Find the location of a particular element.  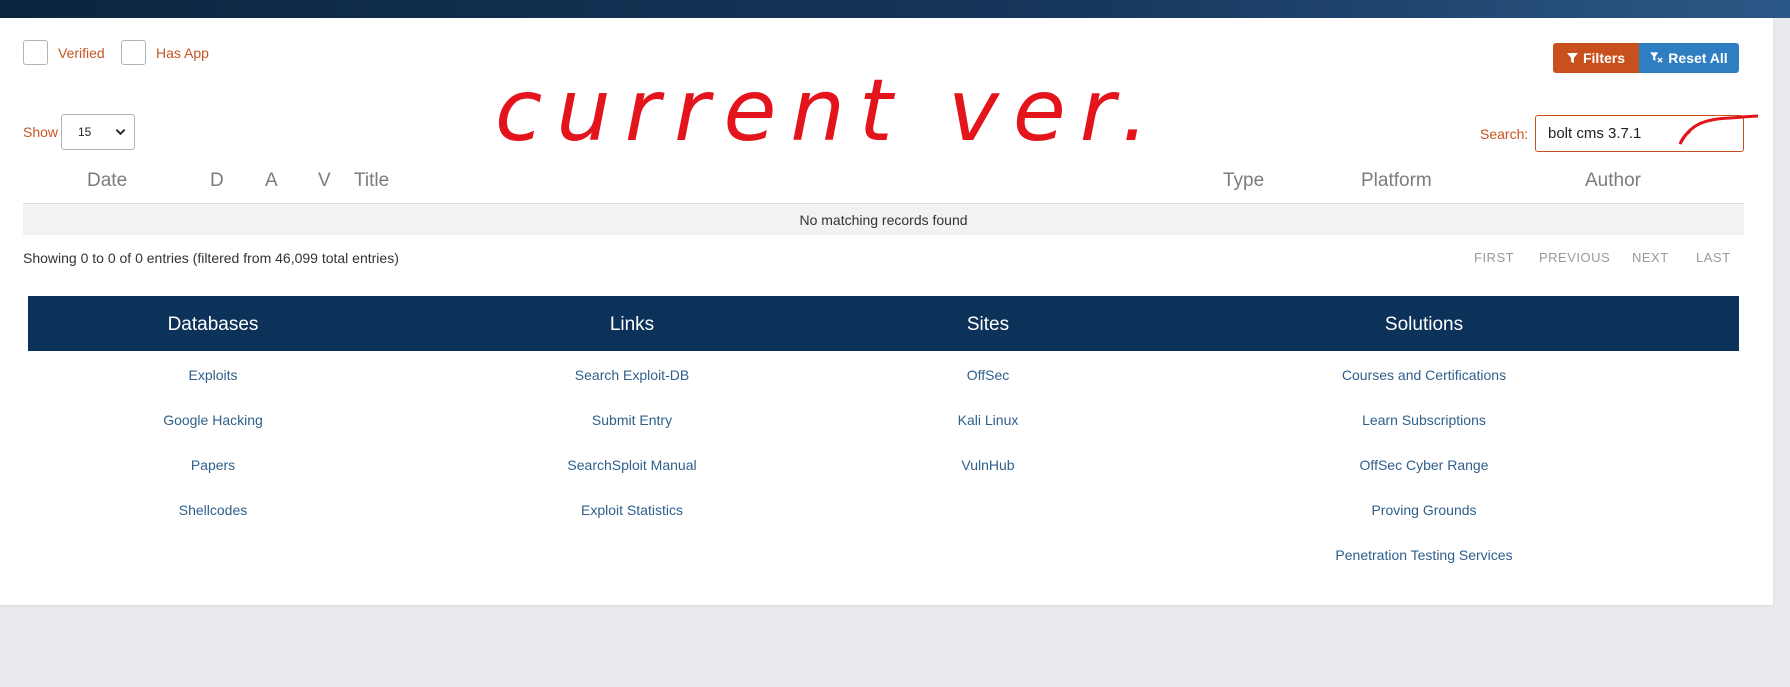

verified-checkbox is located at coordinates (35, 52).